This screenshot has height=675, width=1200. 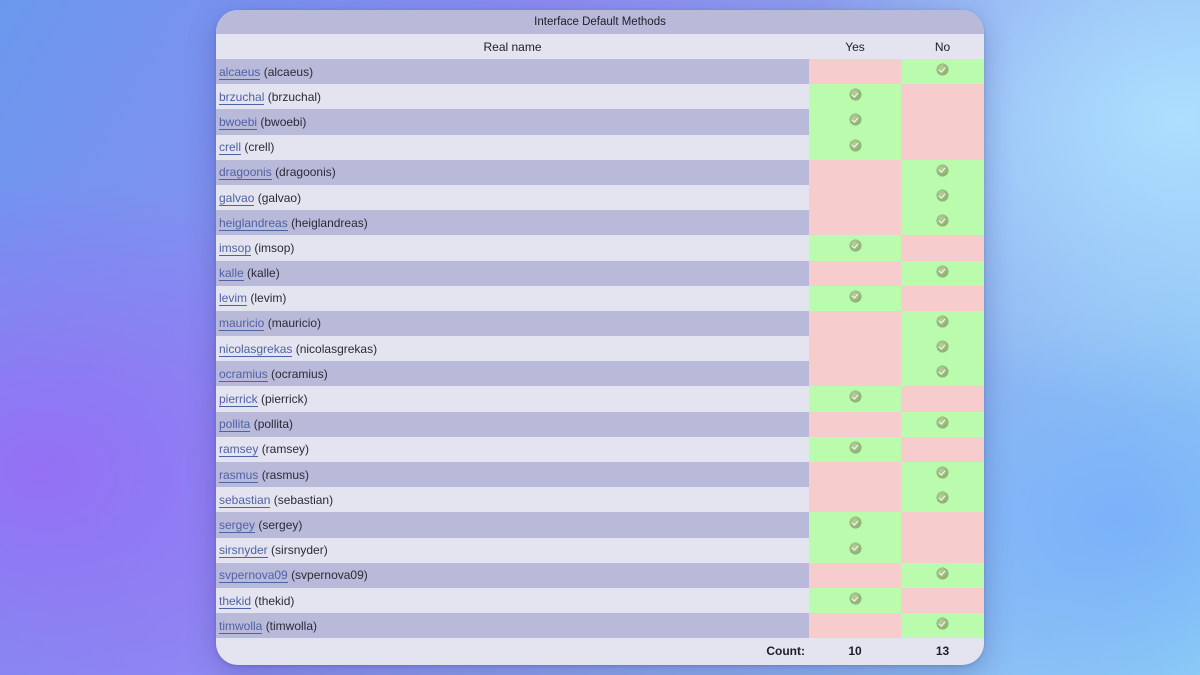 What do you see at coordinates (294, 96) in the screenshot?
I see `voter-realname: (brzuchal)` at bounding box center [294, 96].